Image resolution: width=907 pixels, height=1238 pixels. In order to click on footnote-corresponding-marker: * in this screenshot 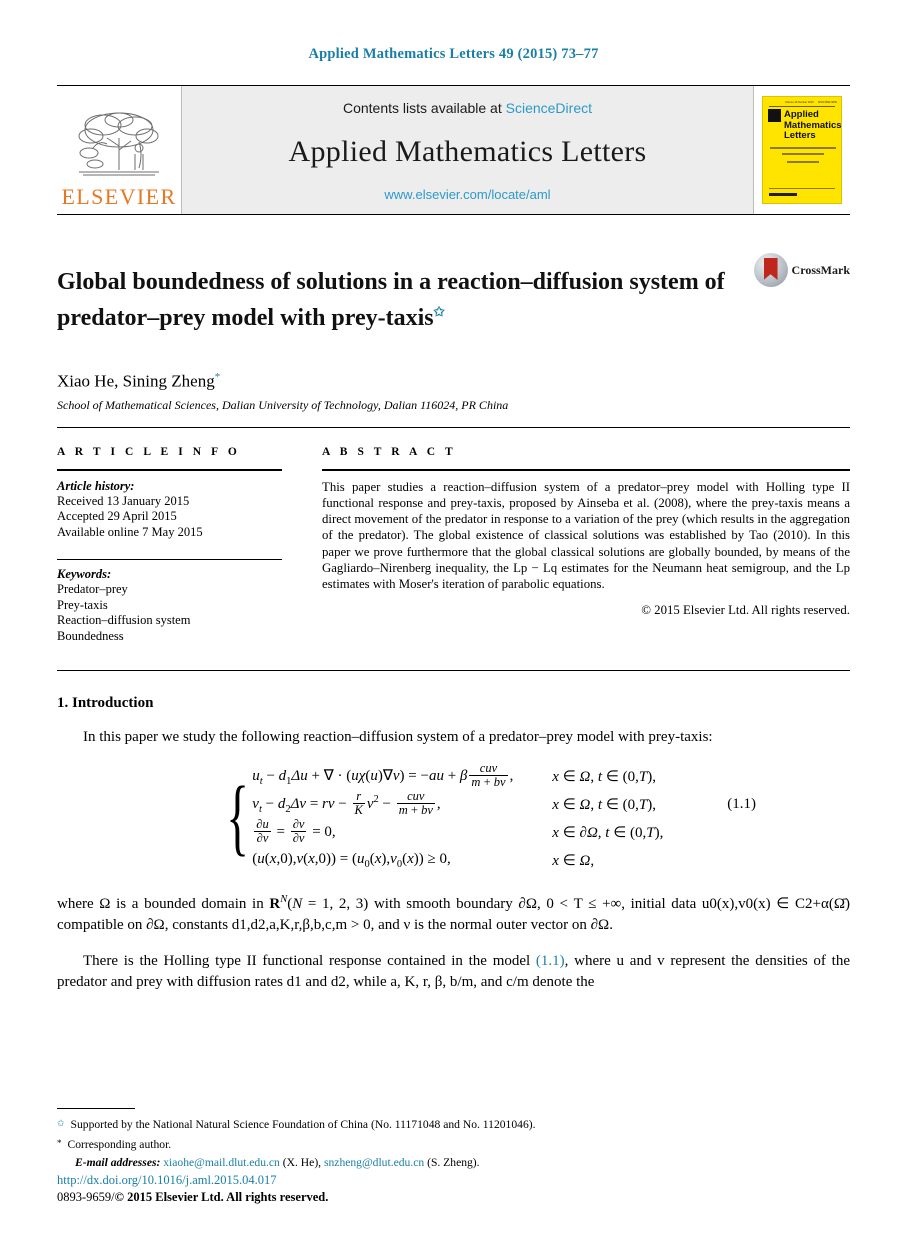, I will do `click(59, 1143)`.